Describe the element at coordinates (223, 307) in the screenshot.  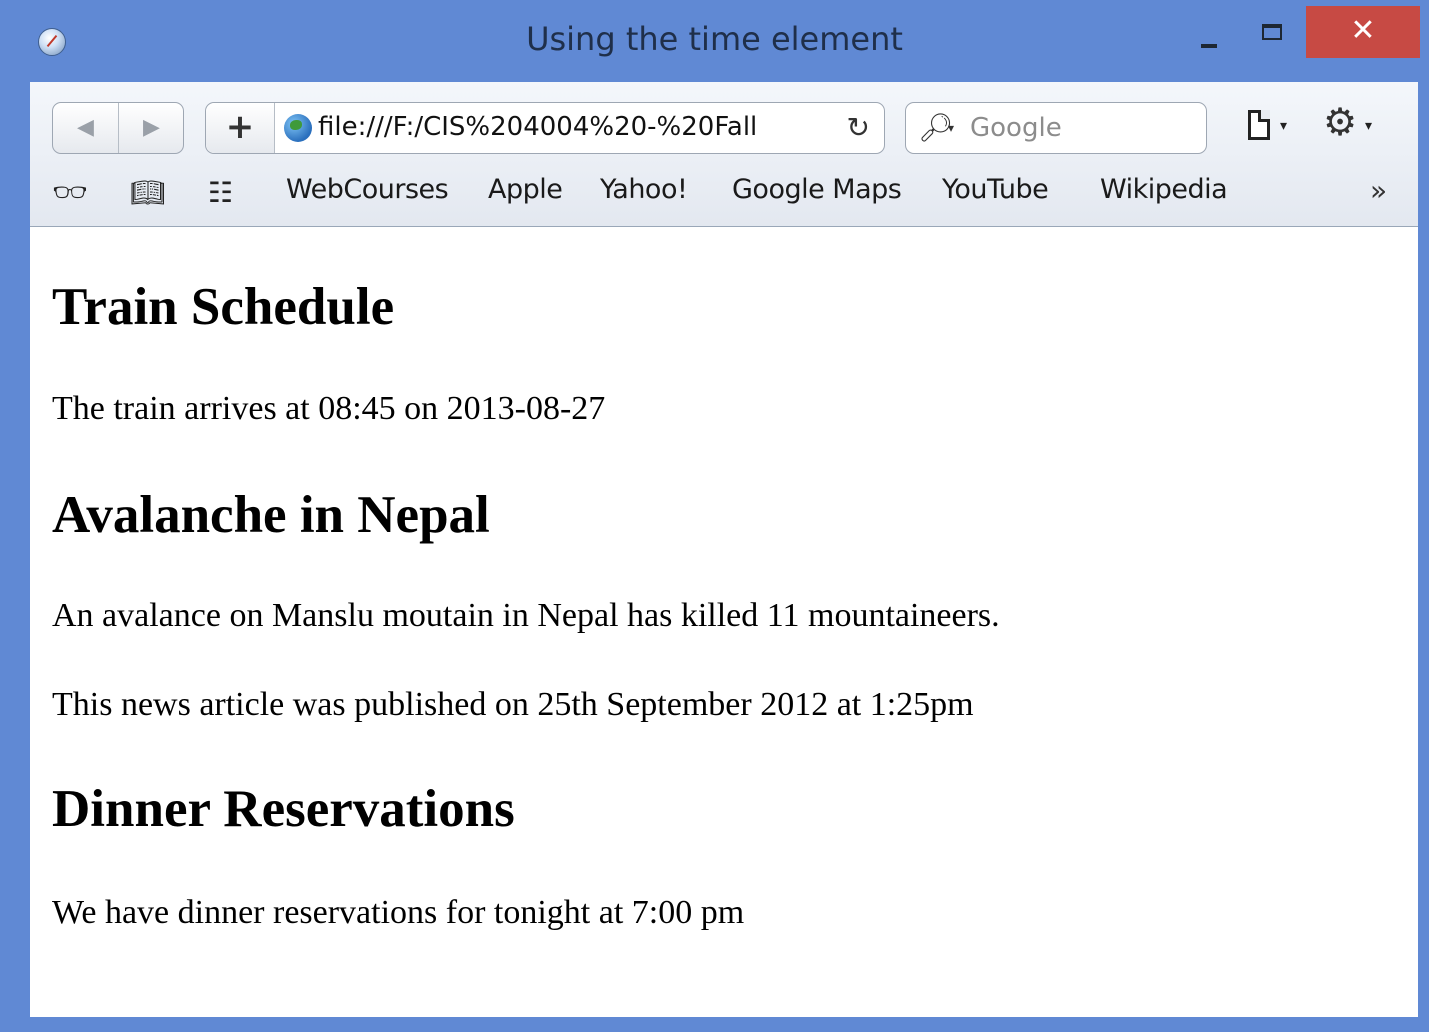
I see `heading-train-schedule: Train Schedule` at that location.